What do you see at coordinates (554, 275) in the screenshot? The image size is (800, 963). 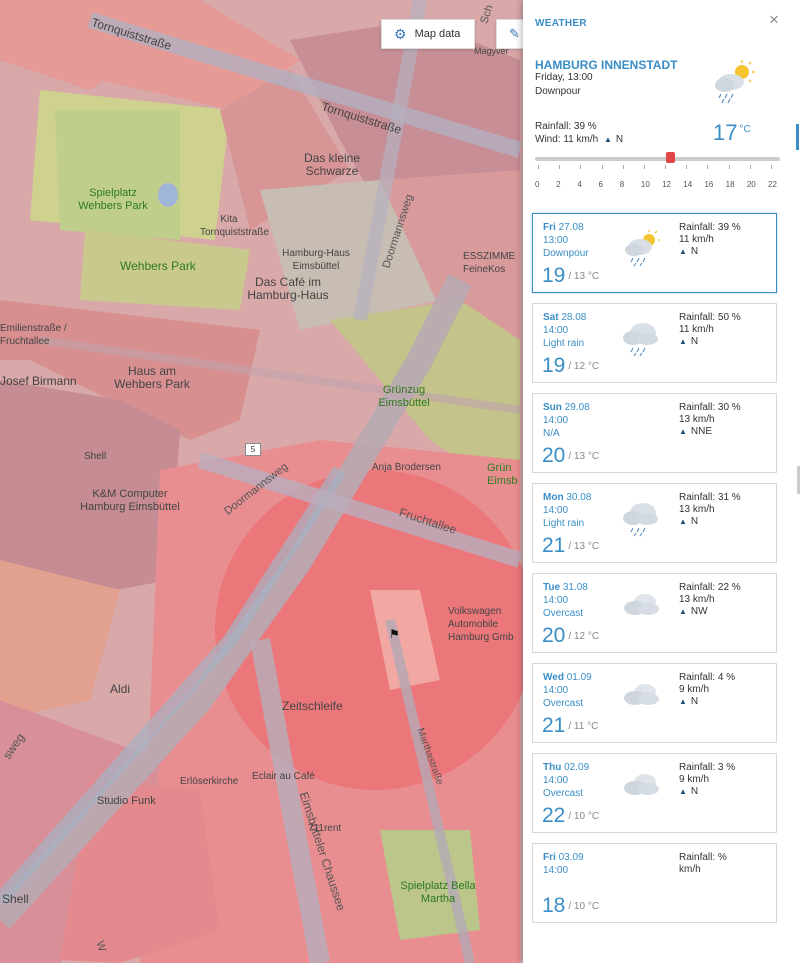 I see `forecast-high: 19` at bounding box center [554, 275].